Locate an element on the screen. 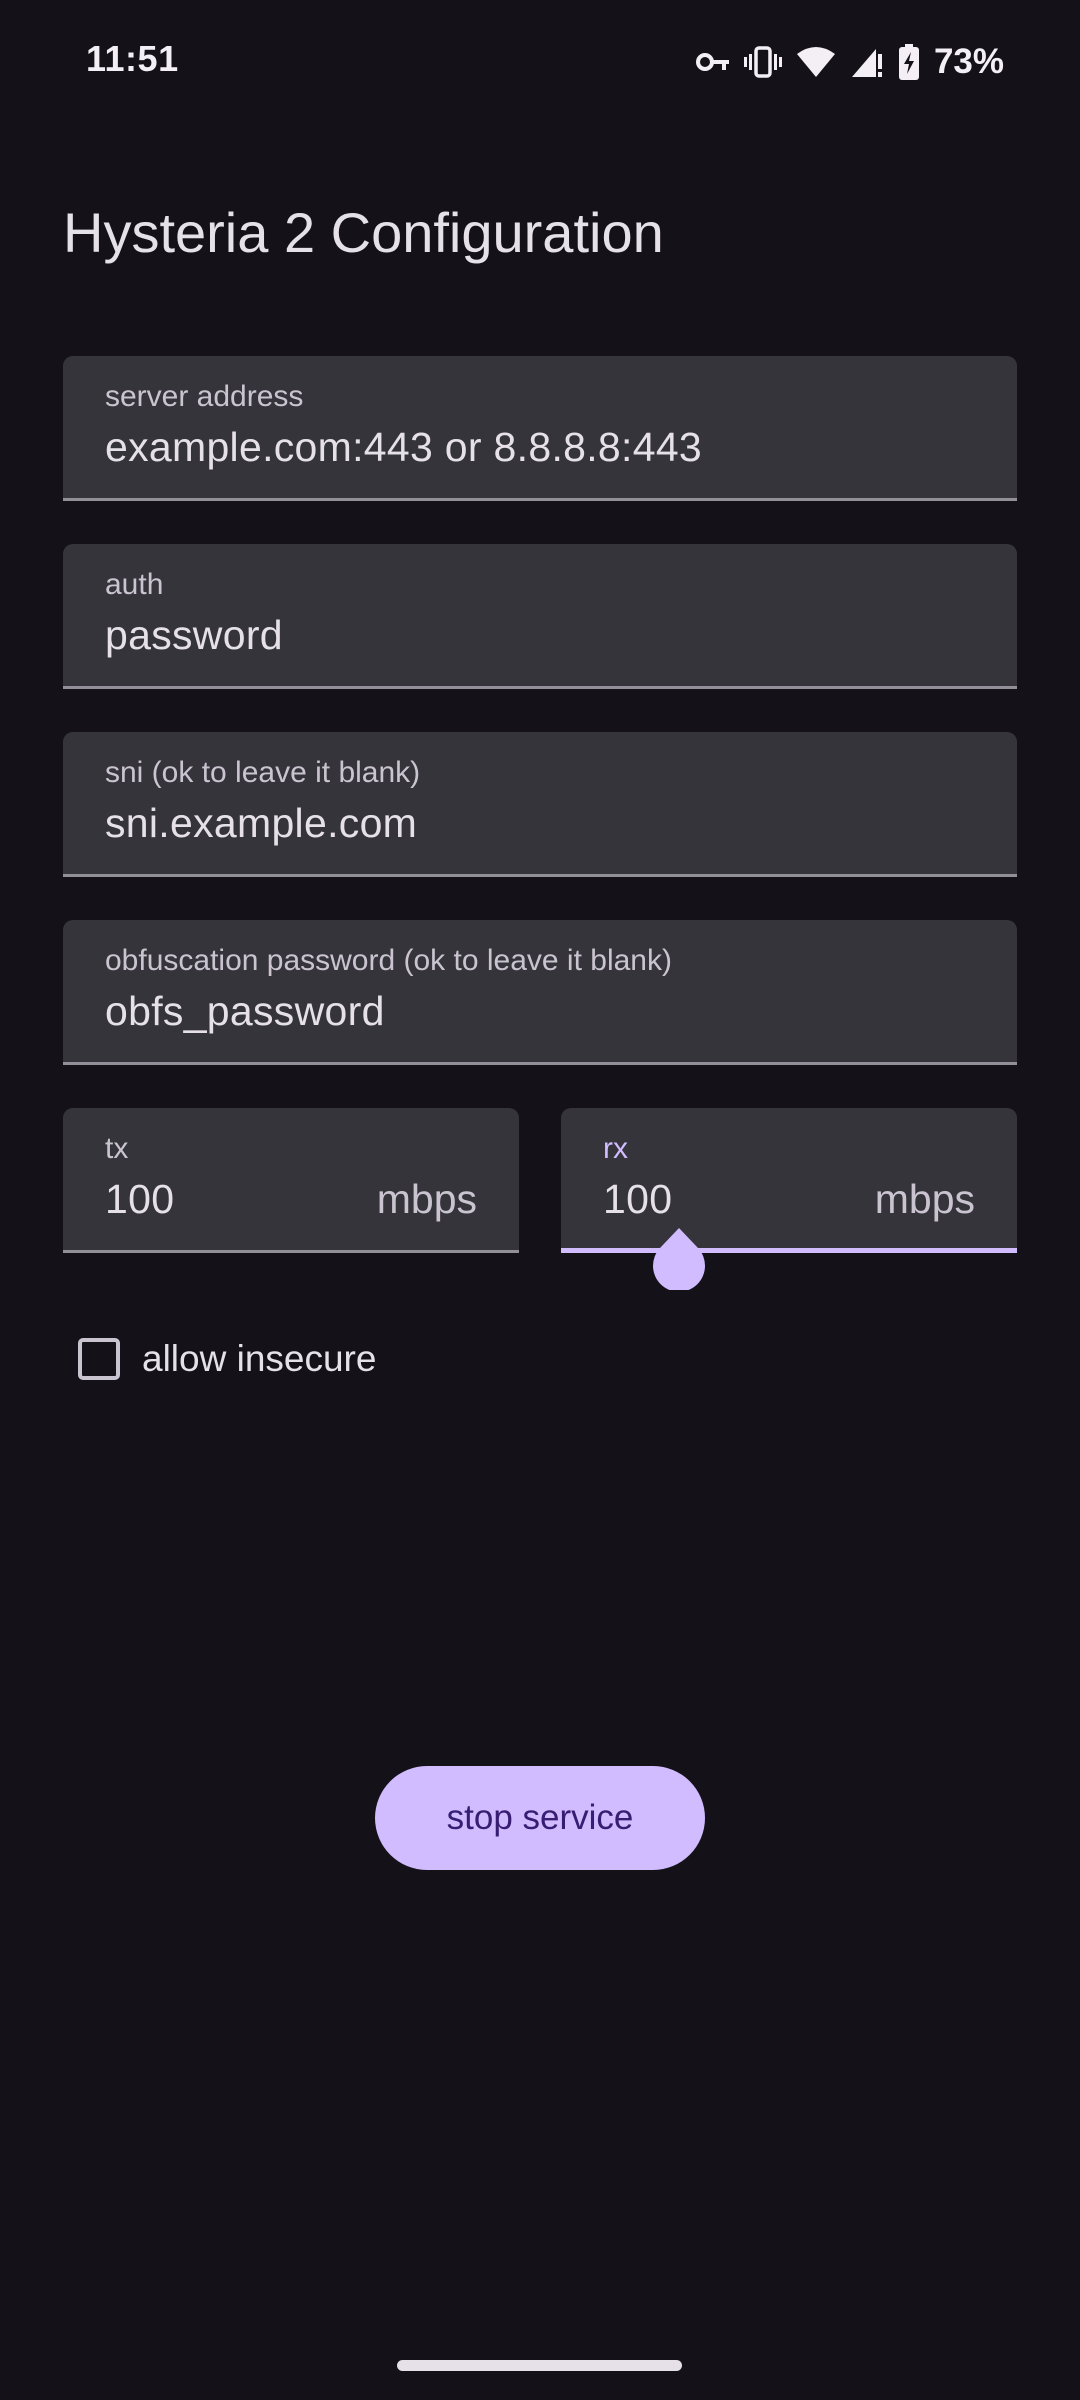 The width and height of the screenshot is (1080, 2400). auth-input: password is located at coordinates (194, 635).